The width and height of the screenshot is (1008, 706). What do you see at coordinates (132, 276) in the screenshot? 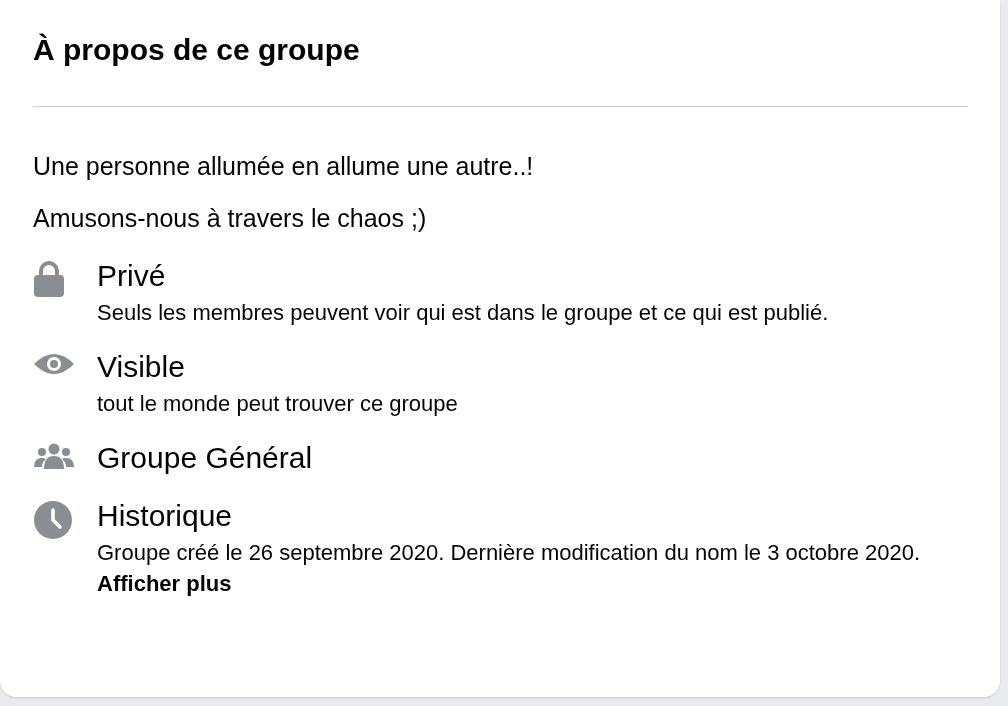
I see `info-title: Privé` at bounding box center [132, 276].